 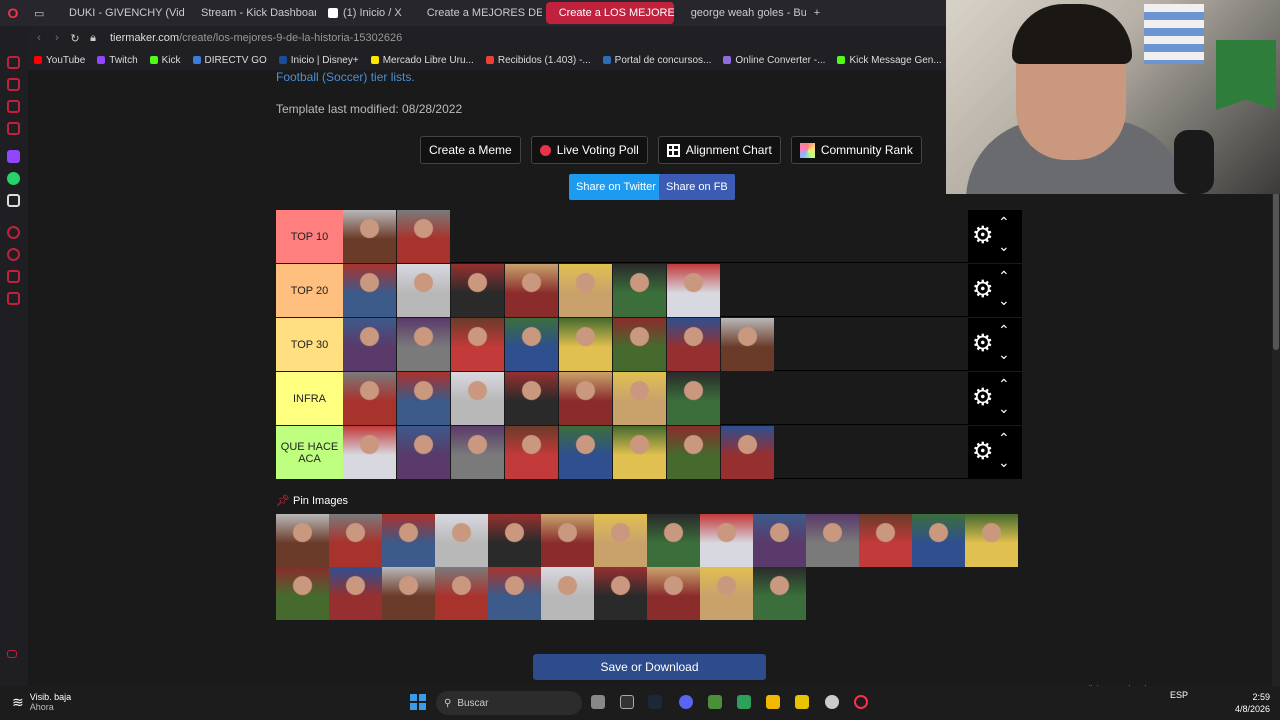 What do you see at coordinates (509, 703) in the screenshot?
I see `taskbar-search: ⚲ Buscar` at bounding box center [509, 703].